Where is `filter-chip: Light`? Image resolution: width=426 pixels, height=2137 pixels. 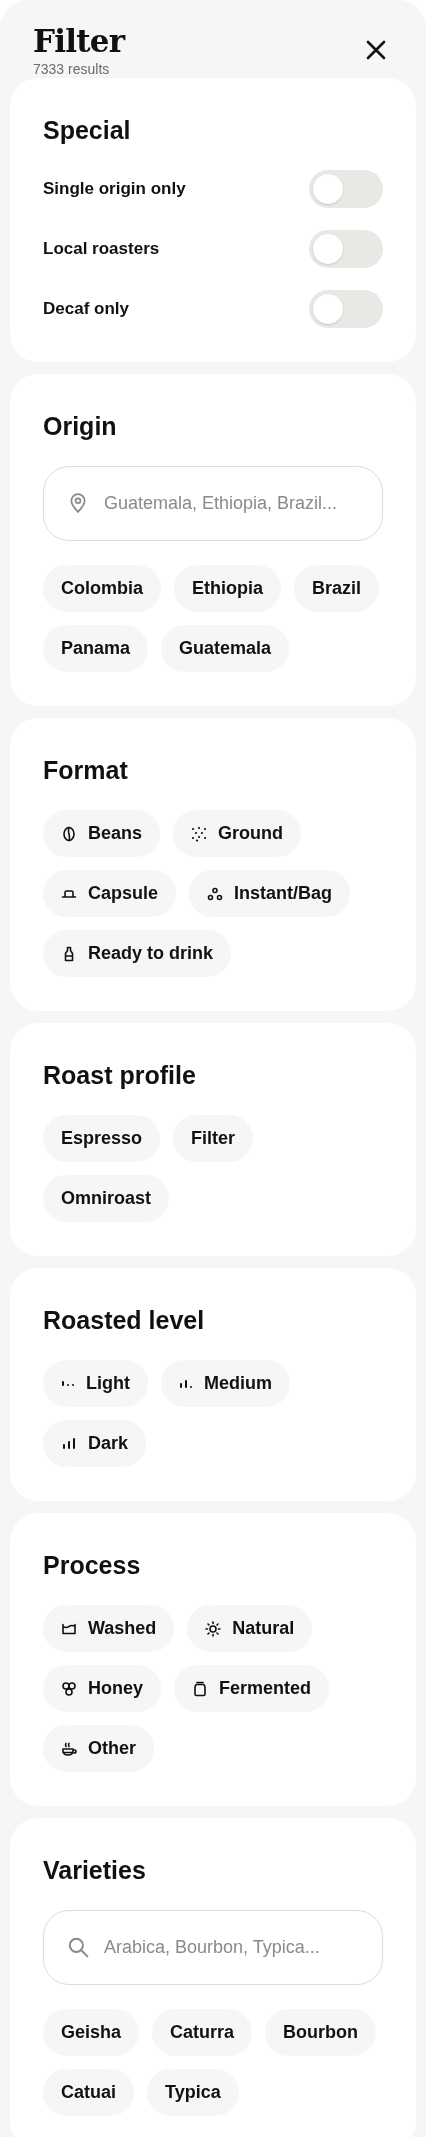 filter-chip: Light is located at coordinates (95, 1383).